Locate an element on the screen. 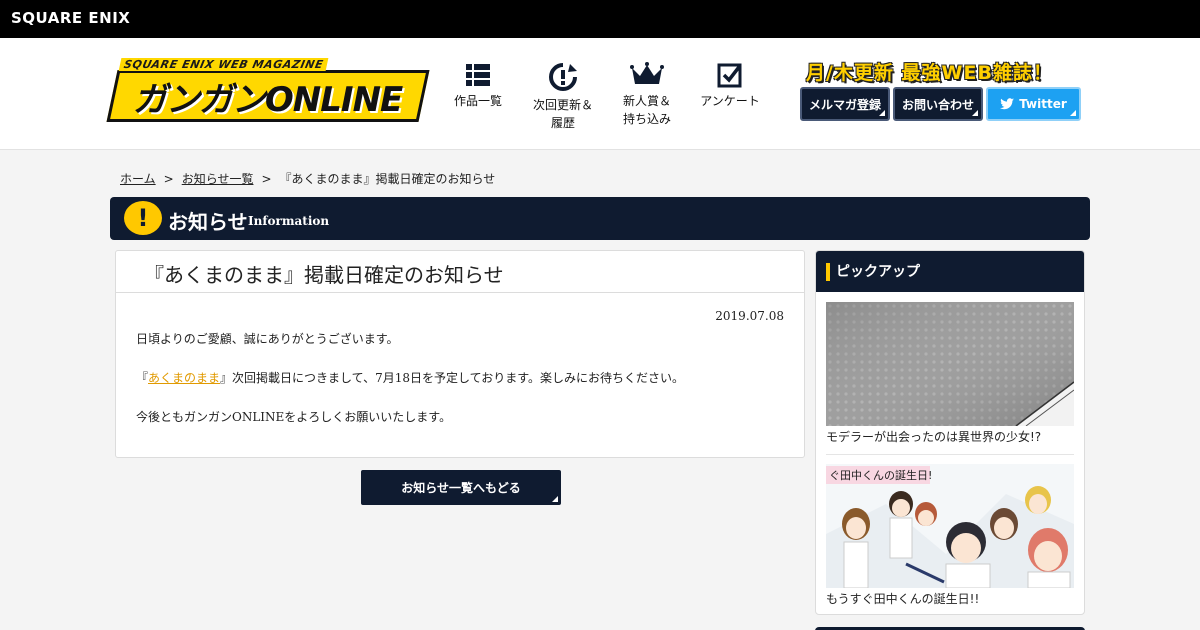 The width and height of the screenshot is (1200, 630). contact-button: お問い合わせ is located at coordinates (938, 104).